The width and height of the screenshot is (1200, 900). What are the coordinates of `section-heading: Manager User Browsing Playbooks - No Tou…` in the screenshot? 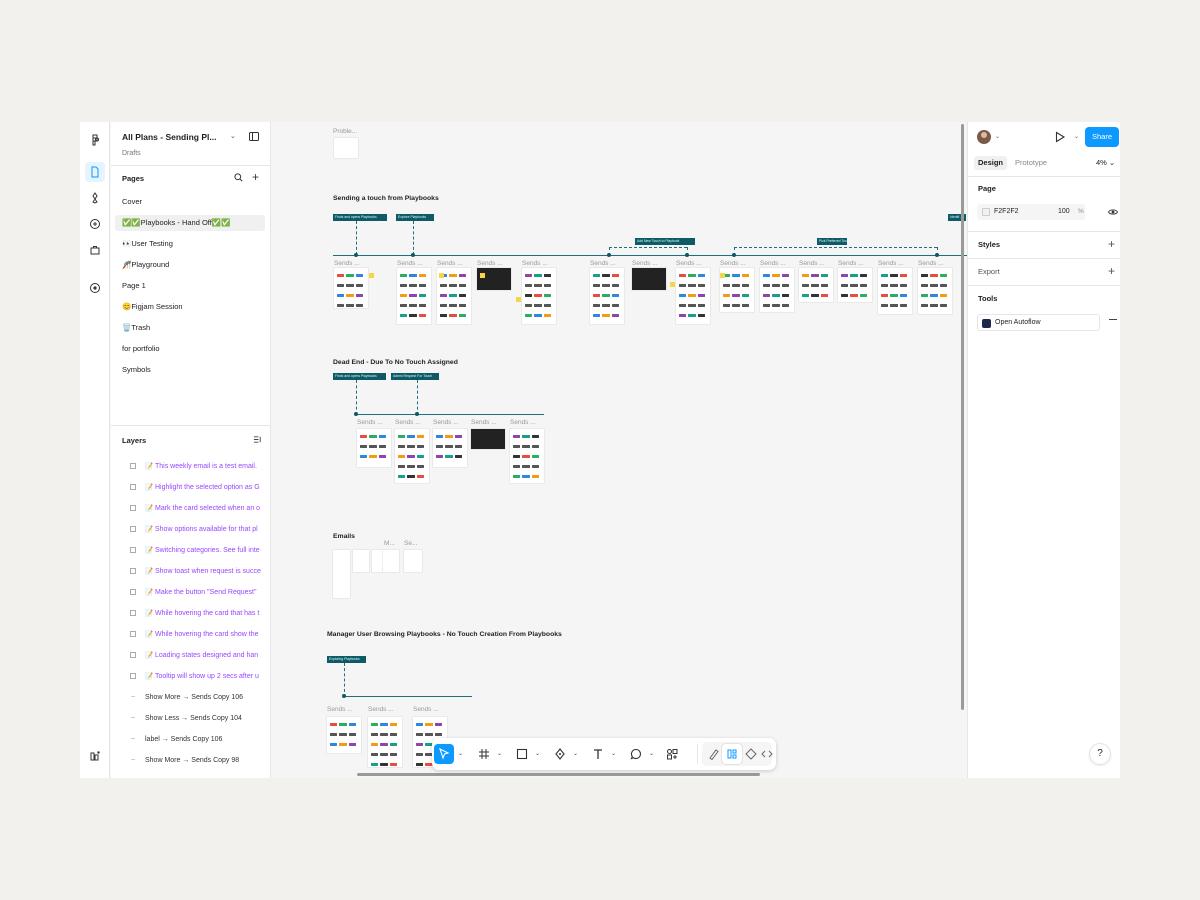 It's located at (444, 634).